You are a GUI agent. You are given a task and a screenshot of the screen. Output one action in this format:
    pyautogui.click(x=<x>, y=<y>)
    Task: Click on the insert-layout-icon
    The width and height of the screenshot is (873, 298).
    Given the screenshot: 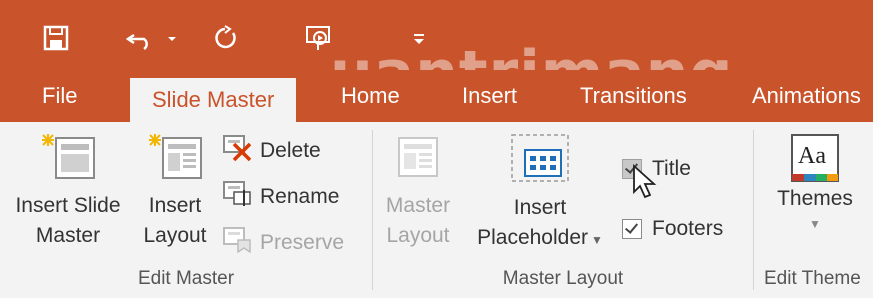 What is the action you would take?
    pyautogui.click(x=175, y=161)
    